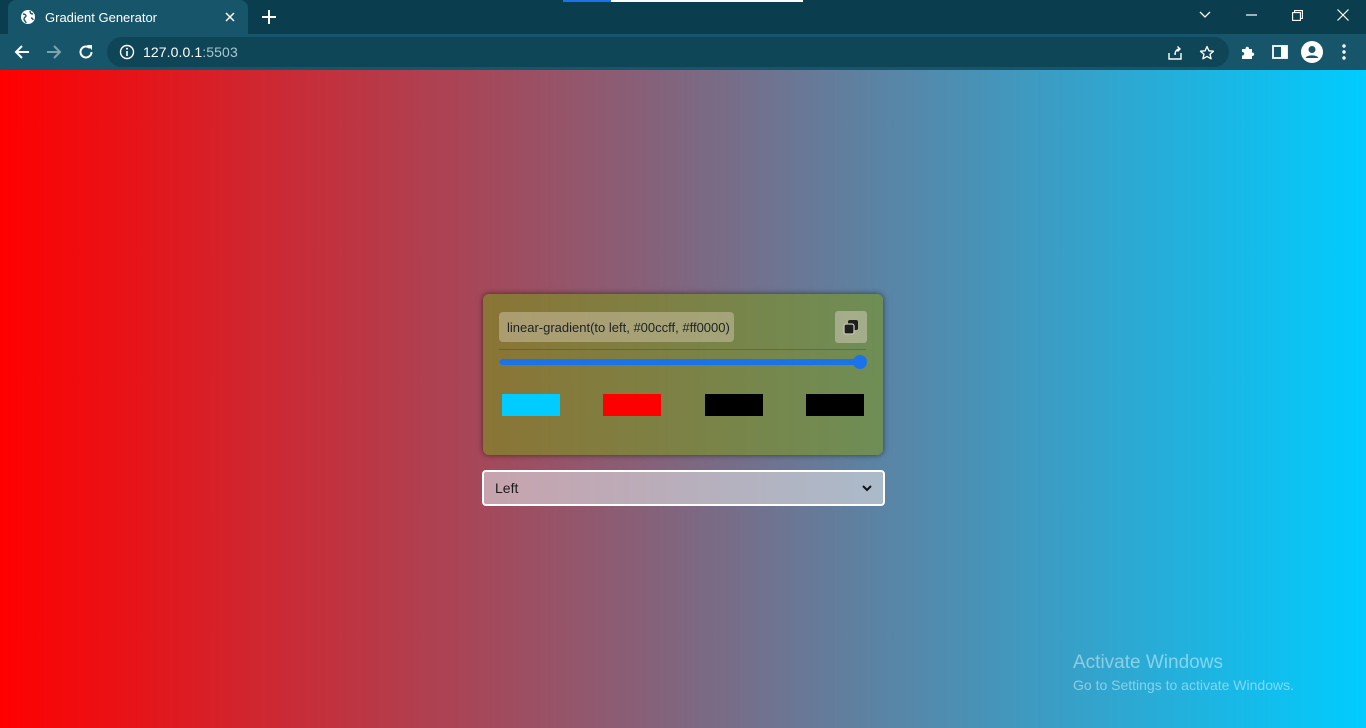 The height and width of the screenshot is (728, 1366). Describe the element at coordinates (1344, 52) in the screenshot. I see `kebab-menu-icon` at that location.